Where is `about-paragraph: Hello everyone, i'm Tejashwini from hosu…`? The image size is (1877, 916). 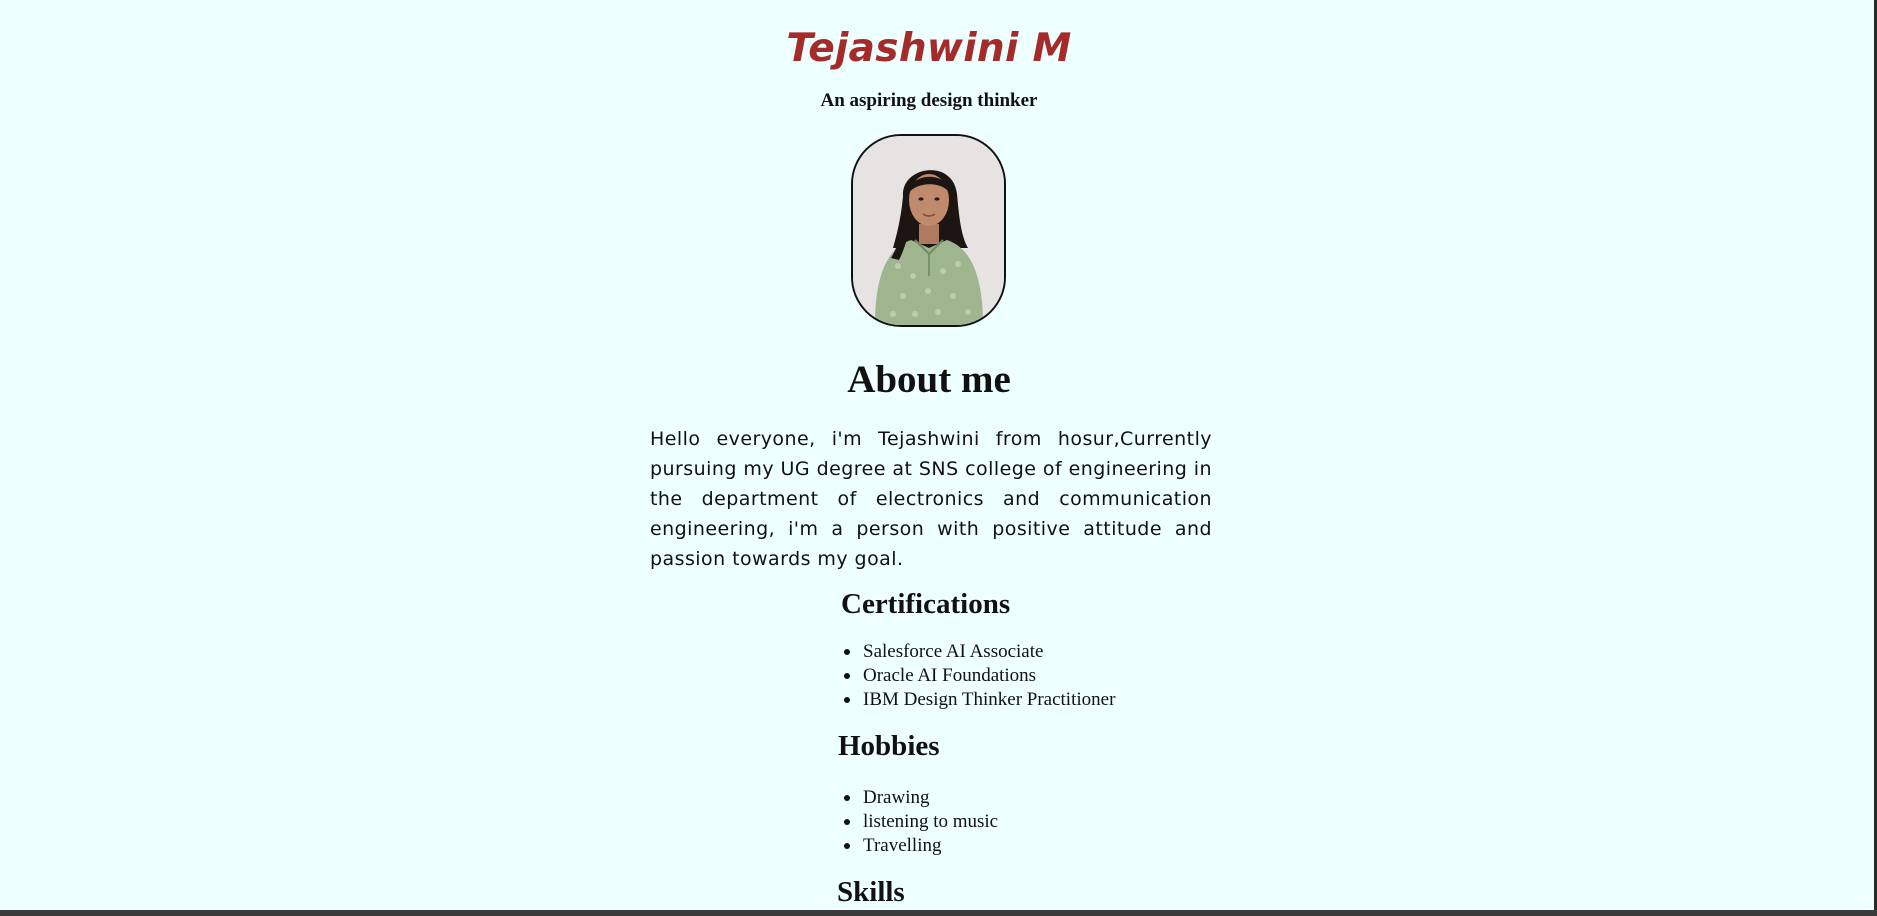
about-paragraph: Hello everyone, i'm Tejashwini from hosu… is located at coordinates (931, 499).